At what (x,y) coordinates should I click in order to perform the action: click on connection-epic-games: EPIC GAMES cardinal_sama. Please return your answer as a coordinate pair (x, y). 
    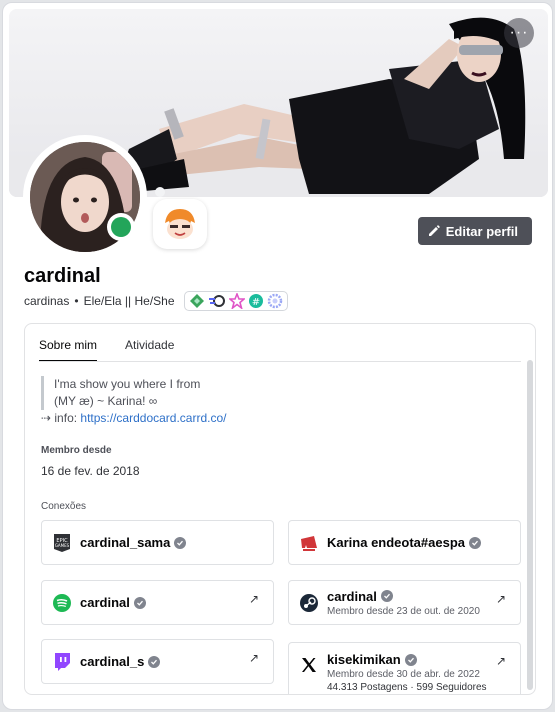
    Looking at the image, I should click on (157, 542).